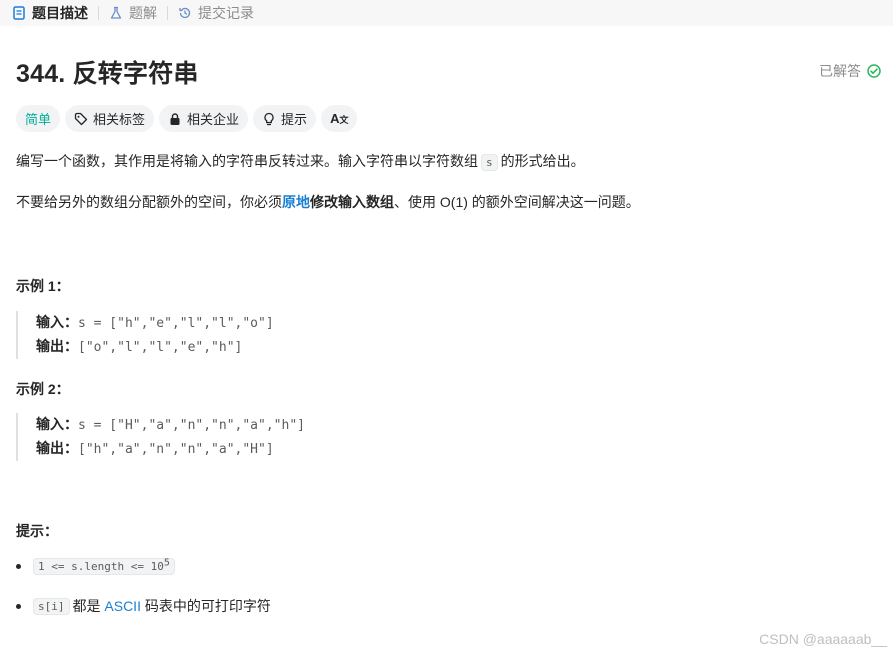 The width and height of the screenshot is (893, 653). I want to click on input-value: s = ["h","e","l","l","o"], so click(176, 323).